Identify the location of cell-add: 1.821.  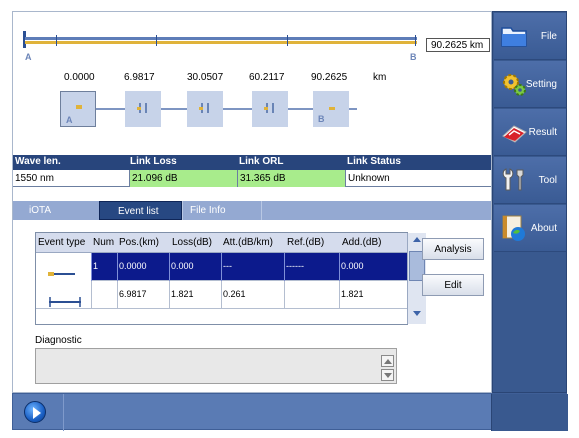
(373, 295).